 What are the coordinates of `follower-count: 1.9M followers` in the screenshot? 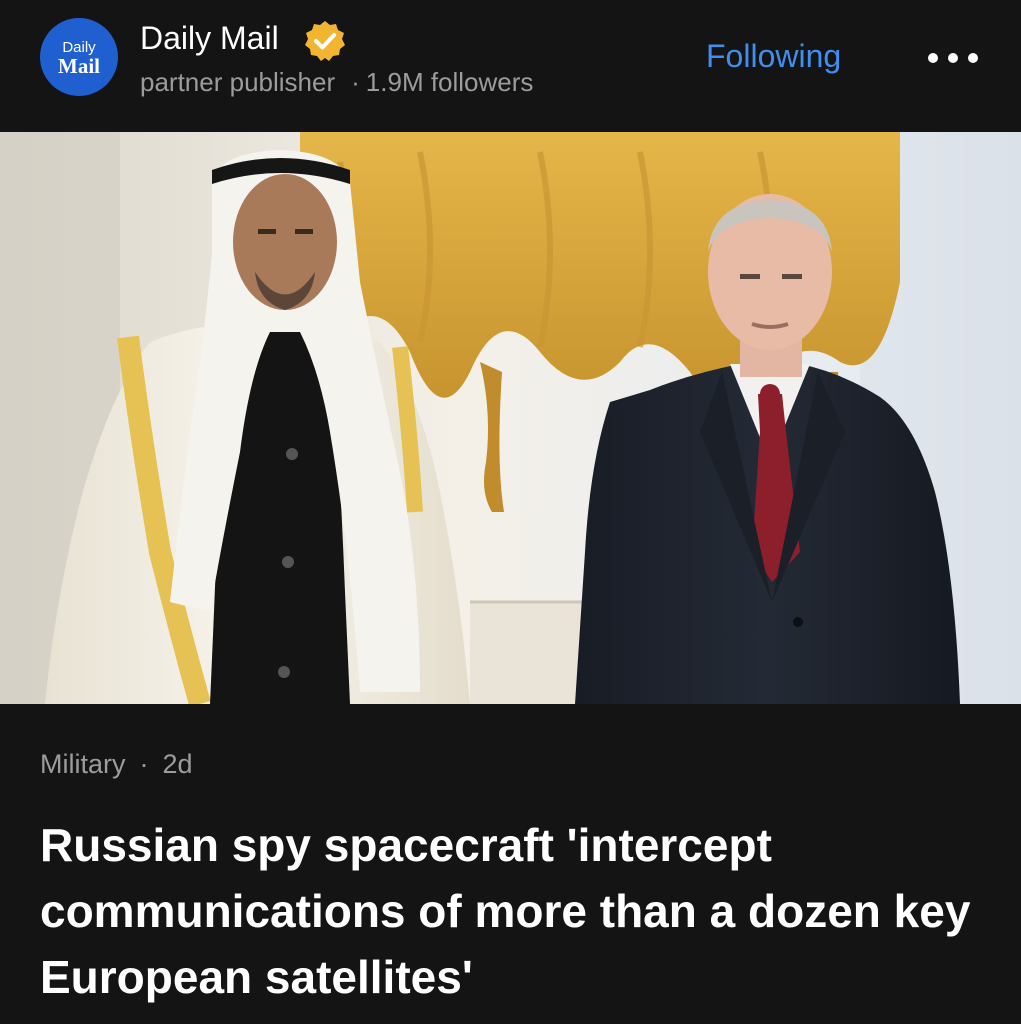 It's located at (449, 82).